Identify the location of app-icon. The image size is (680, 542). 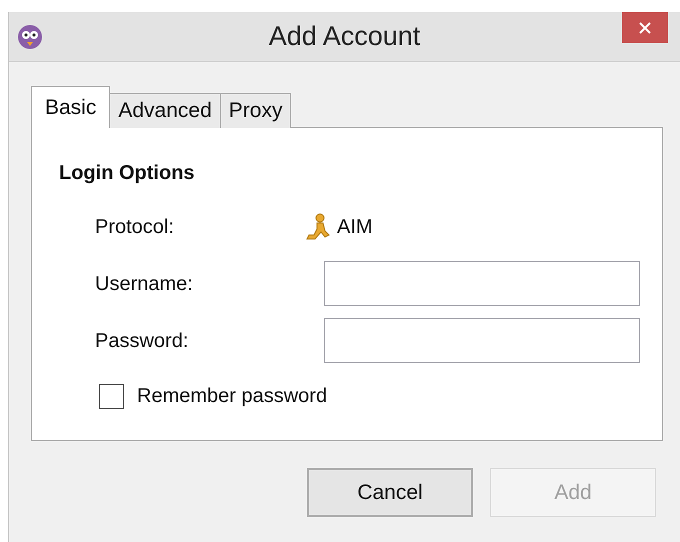
(30, 36).